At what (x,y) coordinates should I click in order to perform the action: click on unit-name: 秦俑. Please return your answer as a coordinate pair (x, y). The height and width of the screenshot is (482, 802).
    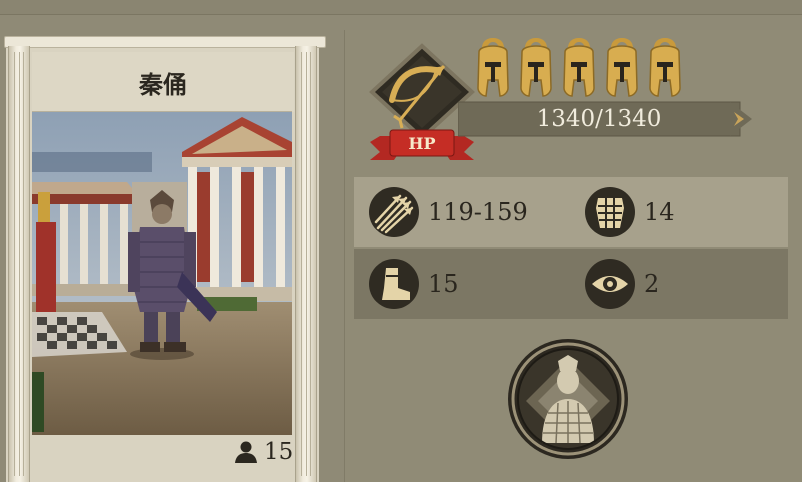
    Looking at the image, I should click on (163, 82).